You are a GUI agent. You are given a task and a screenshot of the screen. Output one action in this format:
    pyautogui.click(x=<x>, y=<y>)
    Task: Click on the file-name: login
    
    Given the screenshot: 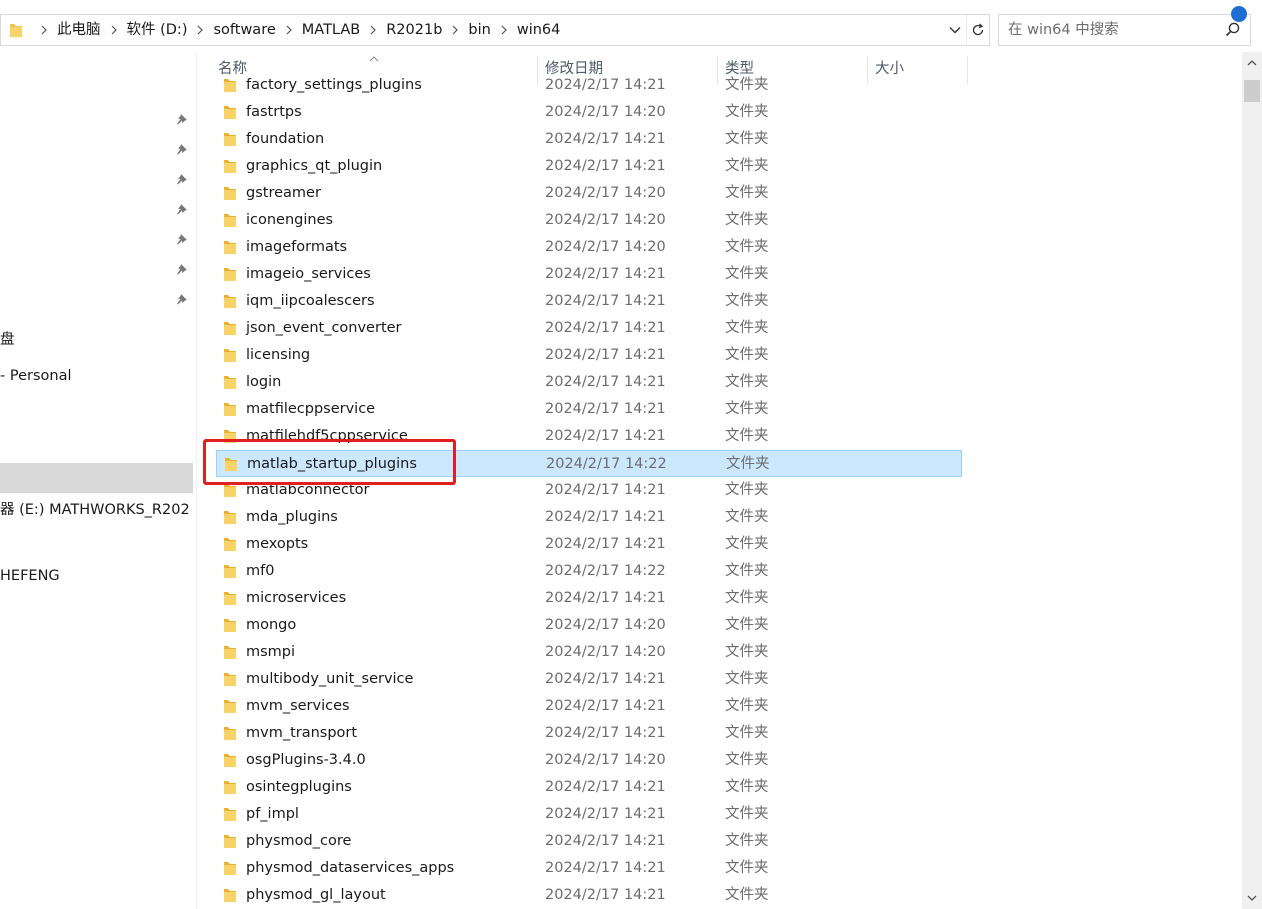 What is the action you would take?
    pyautogui.click(x=263, y=382)
    